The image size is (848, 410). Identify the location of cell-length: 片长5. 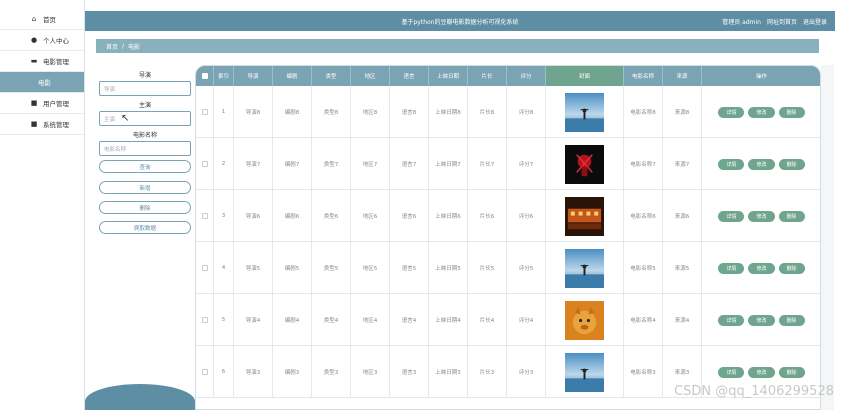
(487, 268).